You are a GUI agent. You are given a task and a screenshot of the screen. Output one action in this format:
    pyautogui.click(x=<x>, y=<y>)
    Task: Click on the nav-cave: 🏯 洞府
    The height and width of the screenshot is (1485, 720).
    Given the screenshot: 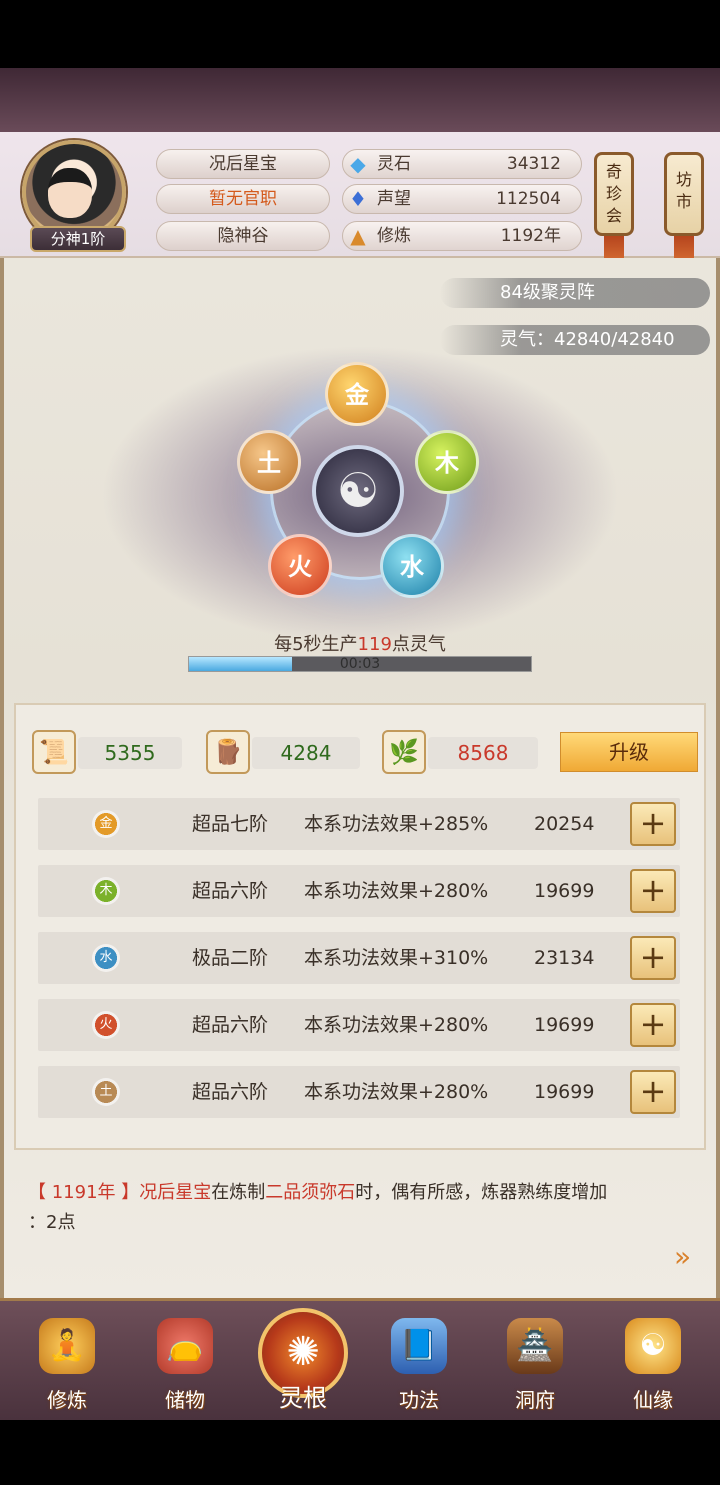 What is the action you would take?
    pyautogui.click(x=535, y=1366)
    